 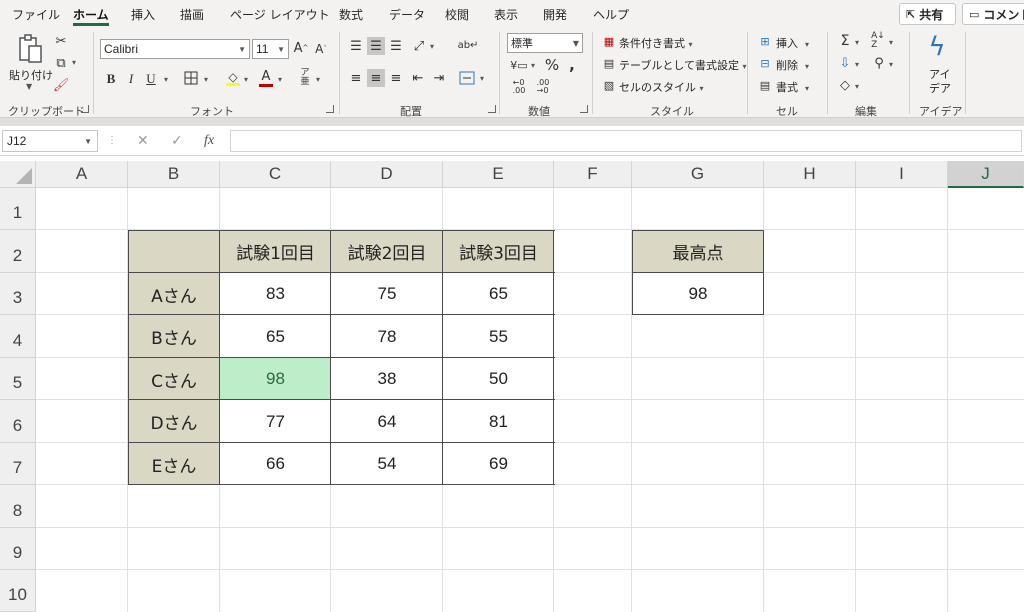 I want to click on table-row-label: Bさん, so click(x=174, y=336).